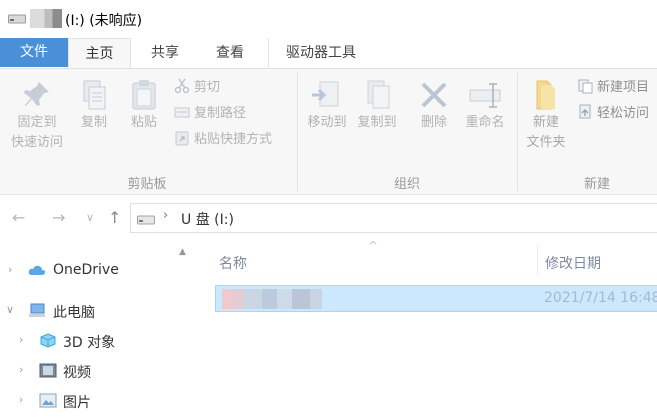  What do you see at coordinates (165, 53) in the screenshot?
I see `tab-share: 共享` at bounding box center [165, 53].